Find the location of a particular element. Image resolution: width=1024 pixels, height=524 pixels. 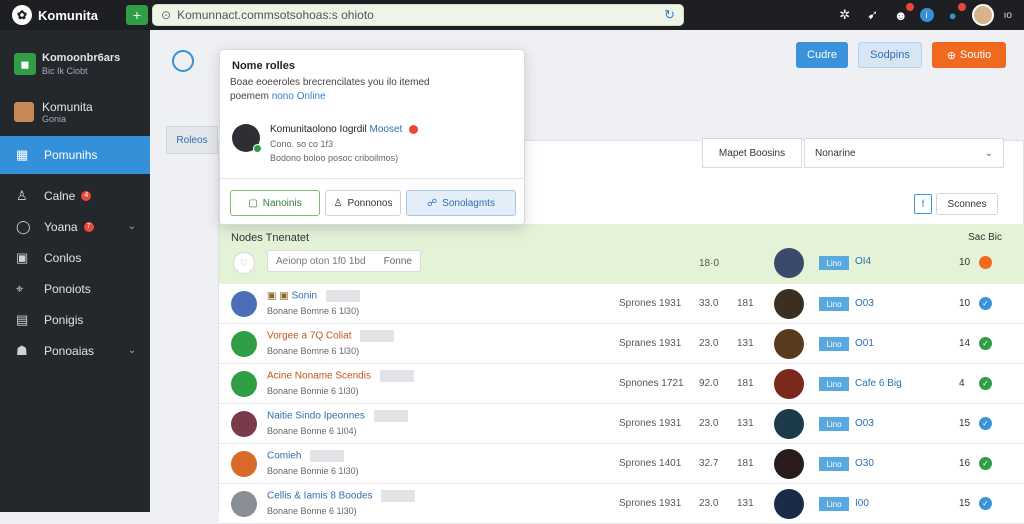

sort-icon: f is located at coordinates (923, 204).